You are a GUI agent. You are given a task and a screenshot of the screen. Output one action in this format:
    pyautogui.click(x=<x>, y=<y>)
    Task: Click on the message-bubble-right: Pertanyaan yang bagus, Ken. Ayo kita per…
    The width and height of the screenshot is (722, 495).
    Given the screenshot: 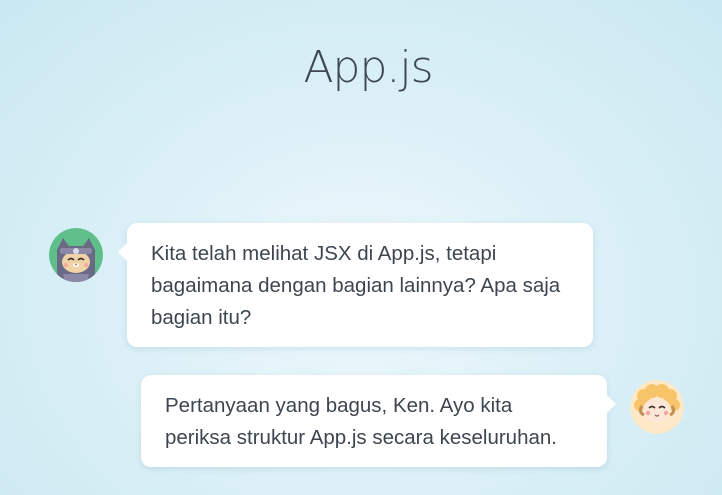 What is the action you would take?
    pyautogui.click(x=378, y=421)
    